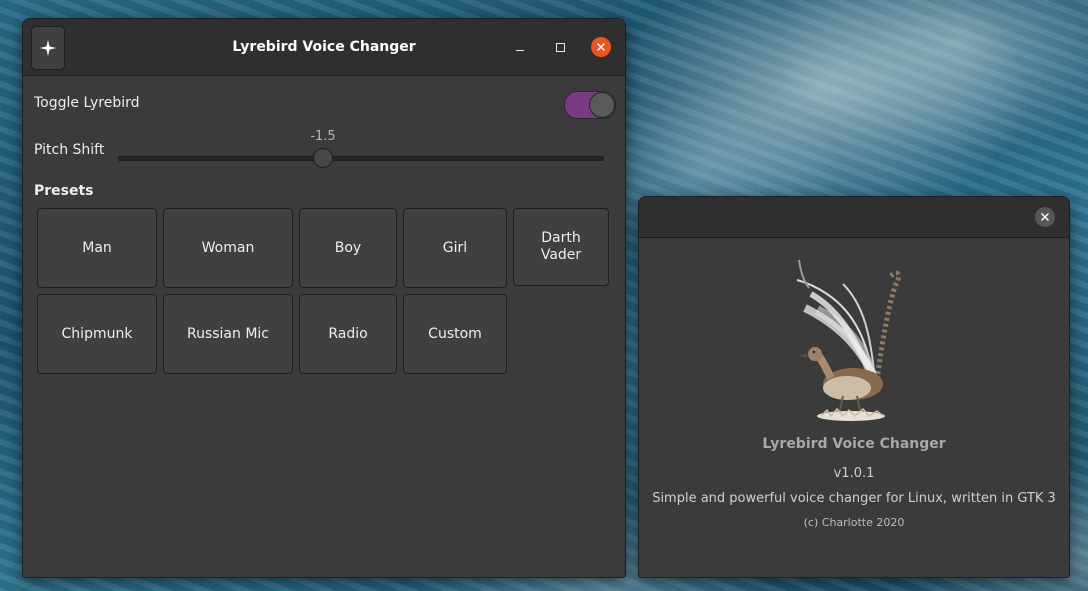 The image size is (1088, 591). I want to click on pitch-shift-value: -1.5, so click(323, 136).